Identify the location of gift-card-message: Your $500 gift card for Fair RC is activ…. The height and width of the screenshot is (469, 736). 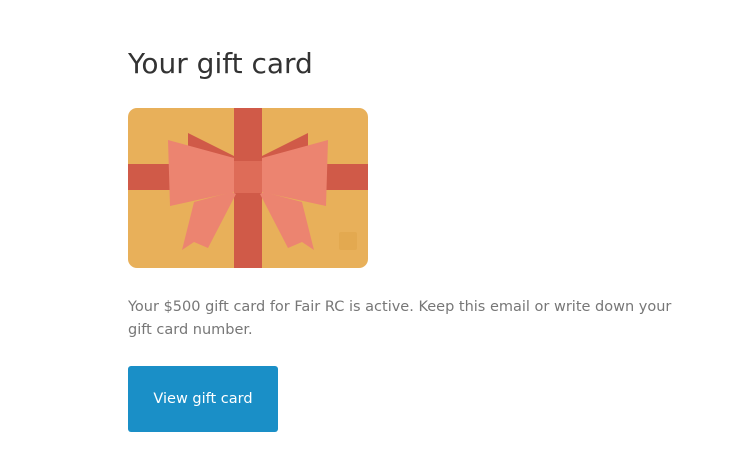
(400, 318).